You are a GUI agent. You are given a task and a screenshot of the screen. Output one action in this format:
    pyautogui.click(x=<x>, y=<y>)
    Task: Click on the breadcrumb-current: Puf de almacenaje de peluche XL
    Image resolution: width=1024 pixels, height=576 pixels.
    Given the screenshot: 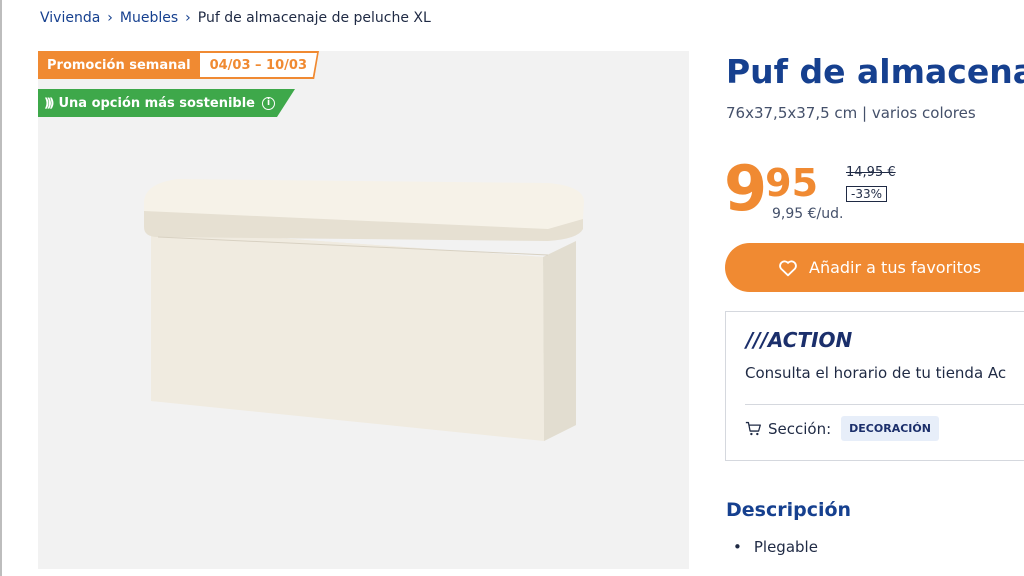 What is the action you would take?
    pyautogui.click(x=314, y=18)
    